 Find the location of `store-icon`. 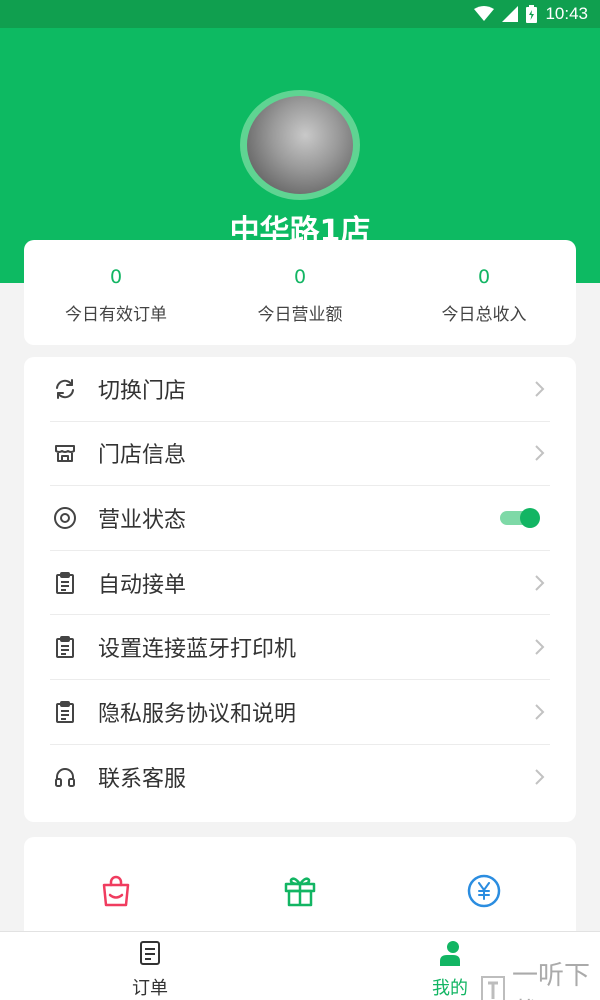

store-icon is located at coordinates (65, 453).